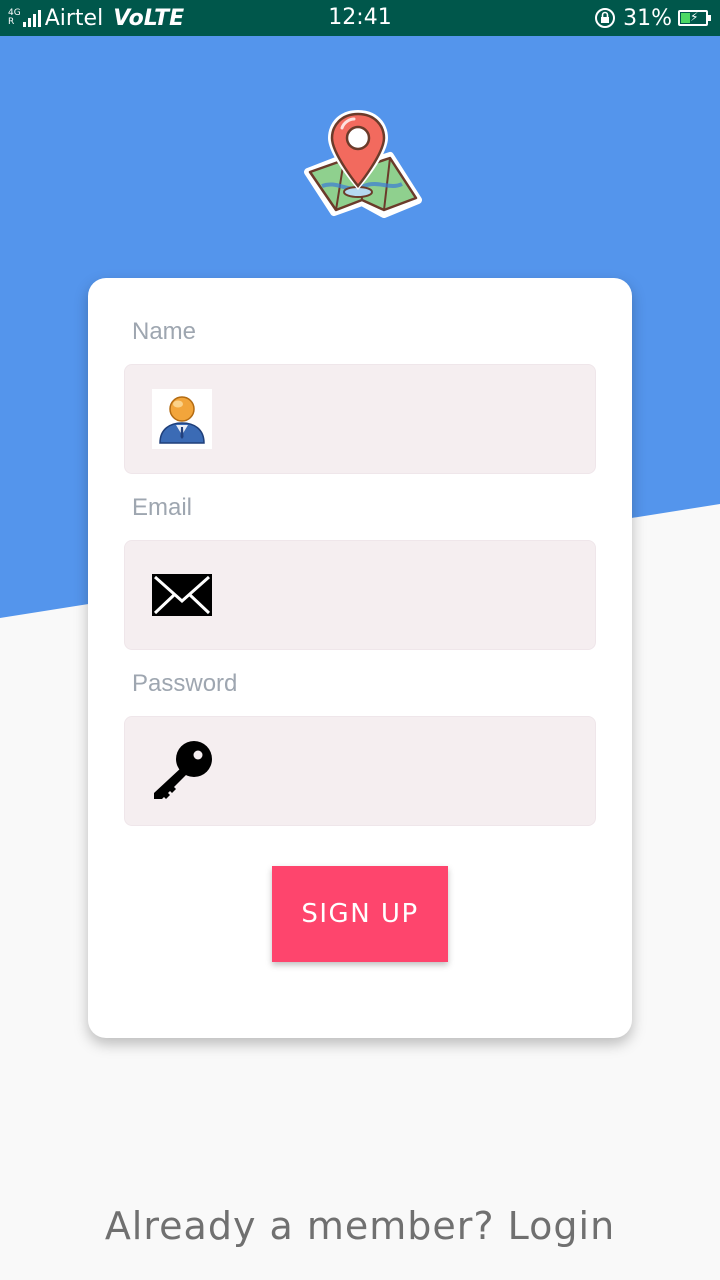 This screenshot has height=1280, width=720. I want to click on email-label: Email, so click(162, 507).